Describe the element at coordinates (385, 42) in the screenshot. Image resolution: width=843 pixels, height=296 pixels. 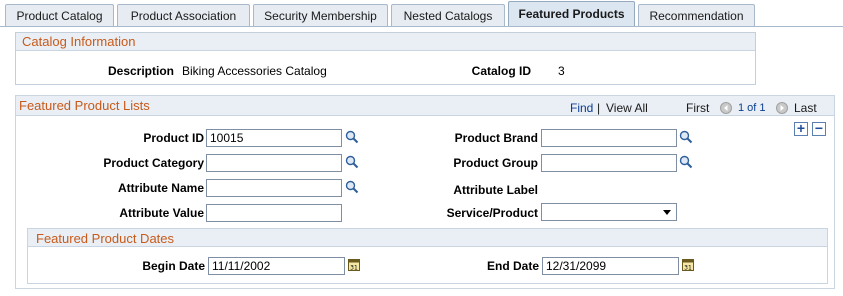
I see `section-title: Catalog Information` at that location.